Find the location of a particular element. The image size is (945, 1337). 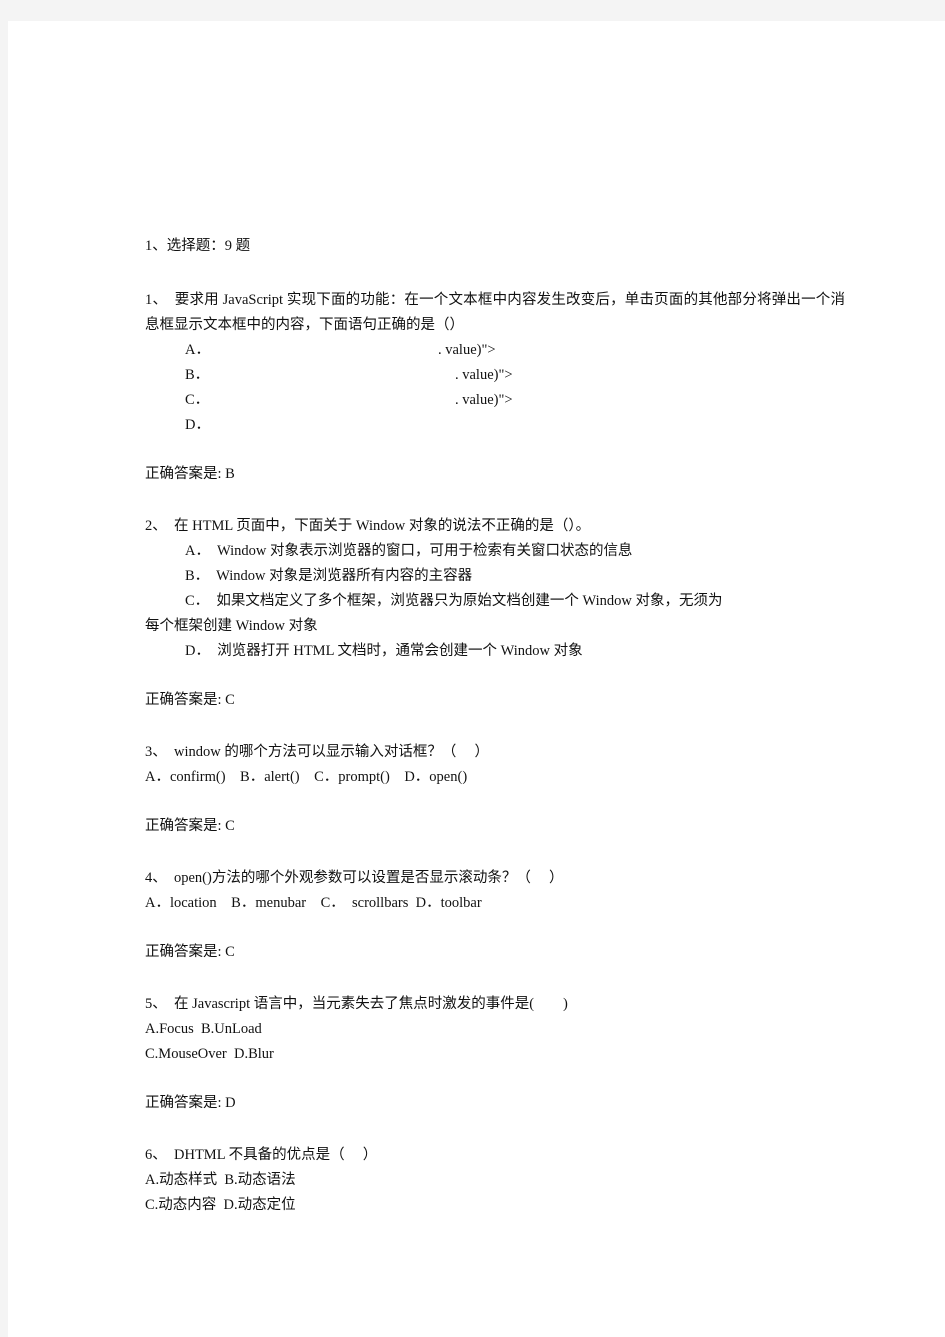

answer-value-4: C is located at coordinates (230, 952).